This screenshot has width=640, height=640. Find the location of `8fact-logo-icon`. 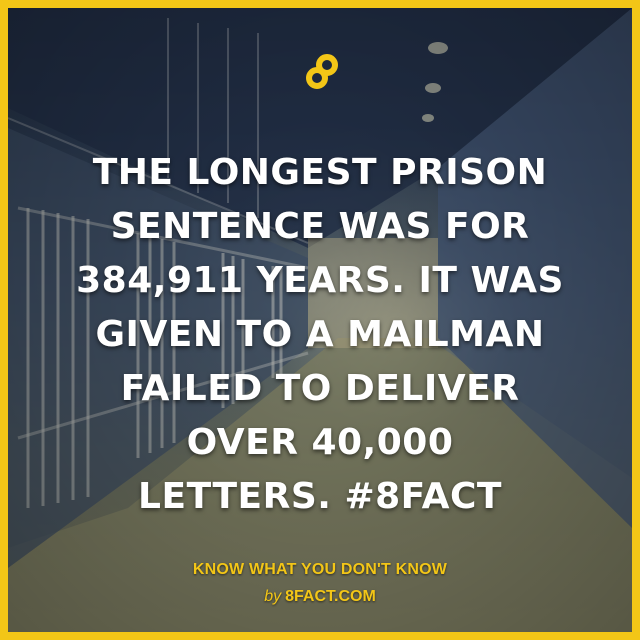

8fact-logo-icon is located at coordinates (322, 71).